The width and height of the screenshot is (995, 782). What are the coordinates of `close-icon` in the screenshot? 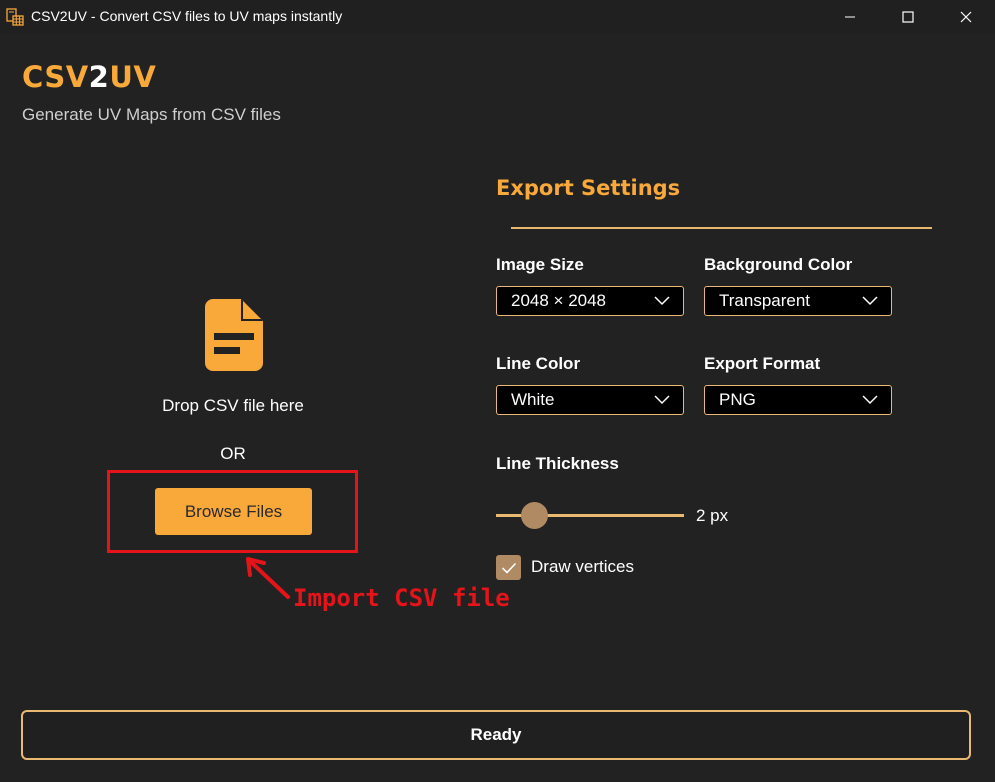 It's located at (966, 17).